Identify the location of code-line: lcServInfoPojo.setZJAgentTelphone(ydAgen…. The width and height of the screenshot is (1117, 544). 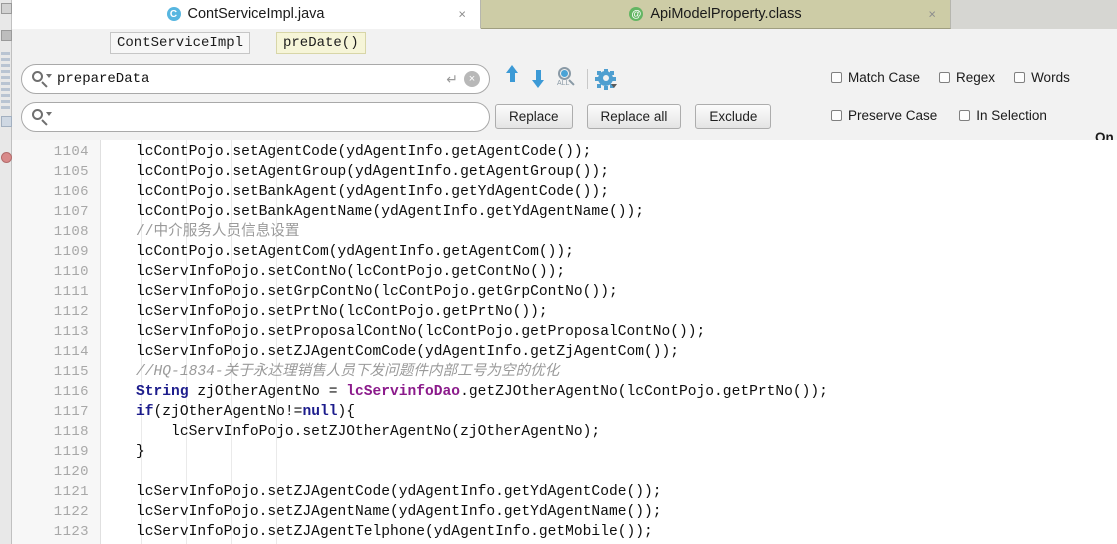
(609, 532).